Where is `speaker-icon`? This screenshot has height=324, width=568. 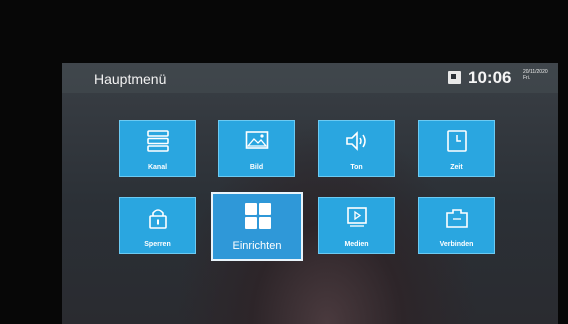 speaker-icon is located at coordinates (356, 141).